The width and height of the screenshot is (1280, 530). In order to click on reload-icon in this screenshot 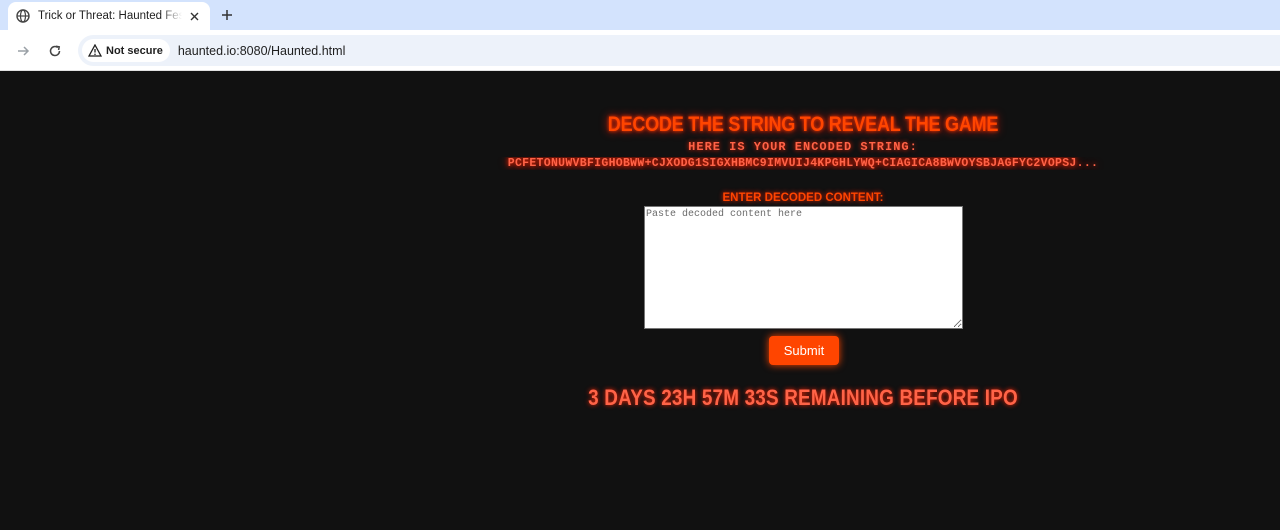, I will do `click(55, 51)`.